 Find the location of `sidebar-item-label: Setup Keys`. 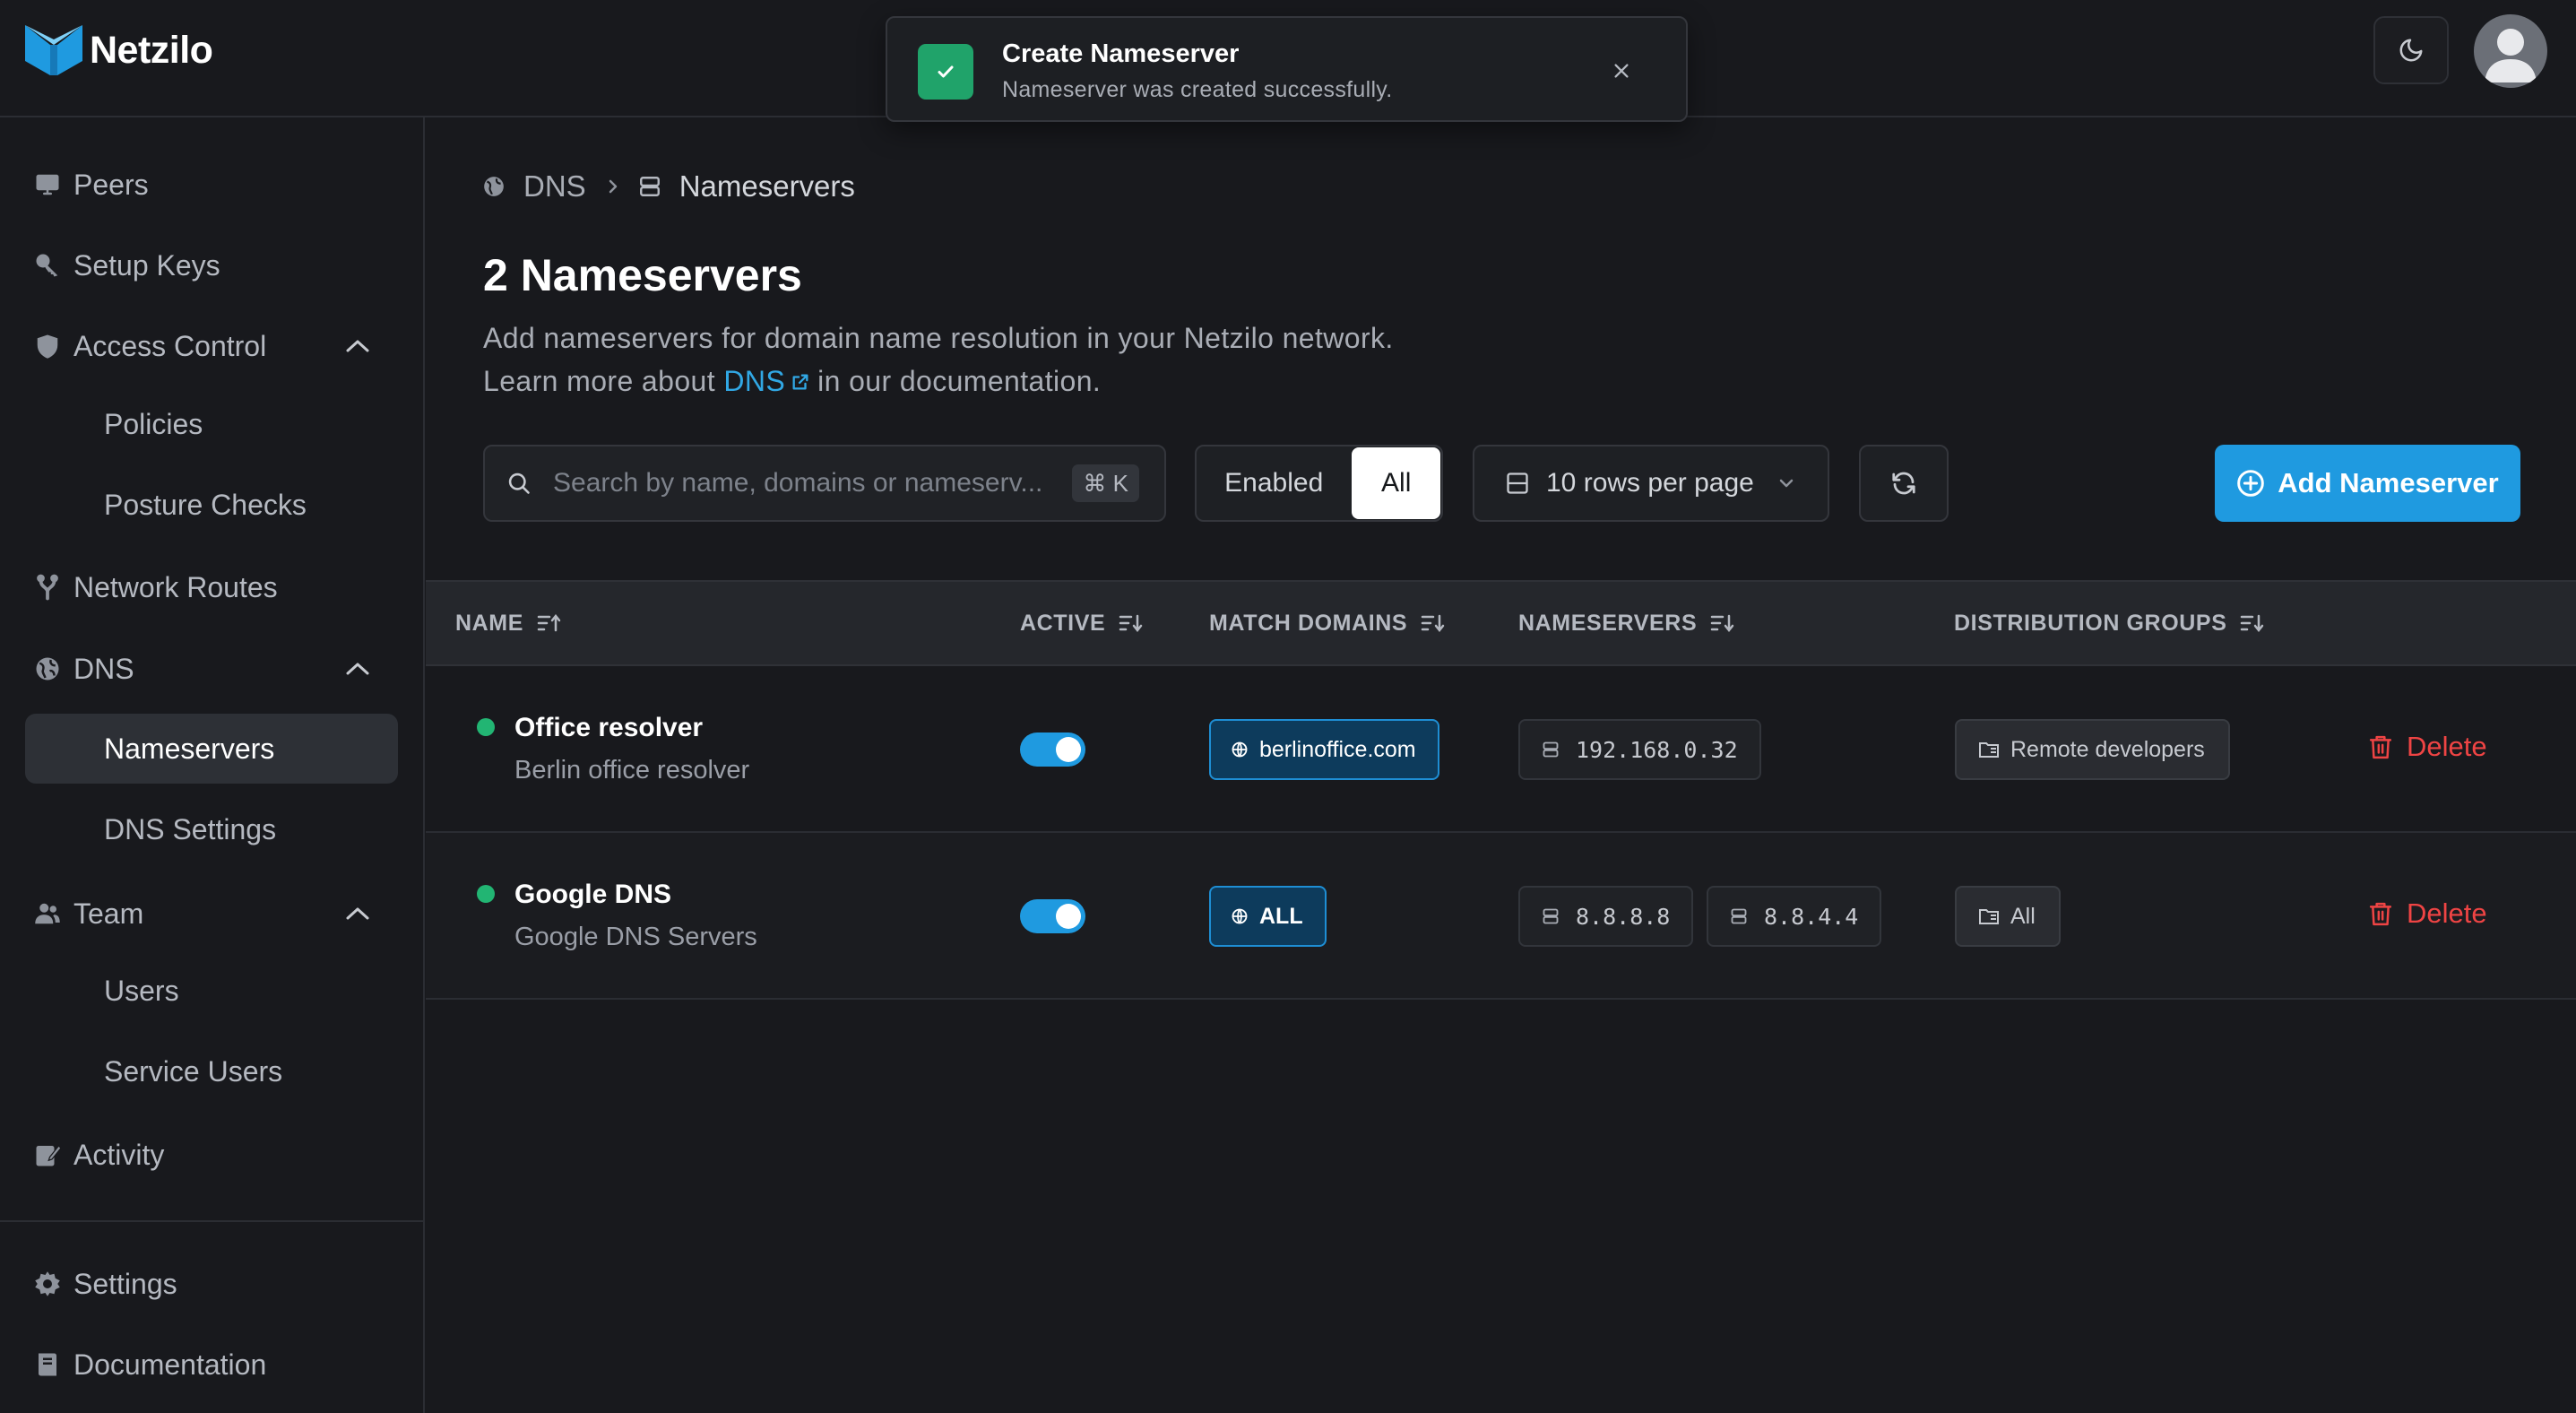

sidebar-item-label: Setup Keys is located at coordinates (146, 265).